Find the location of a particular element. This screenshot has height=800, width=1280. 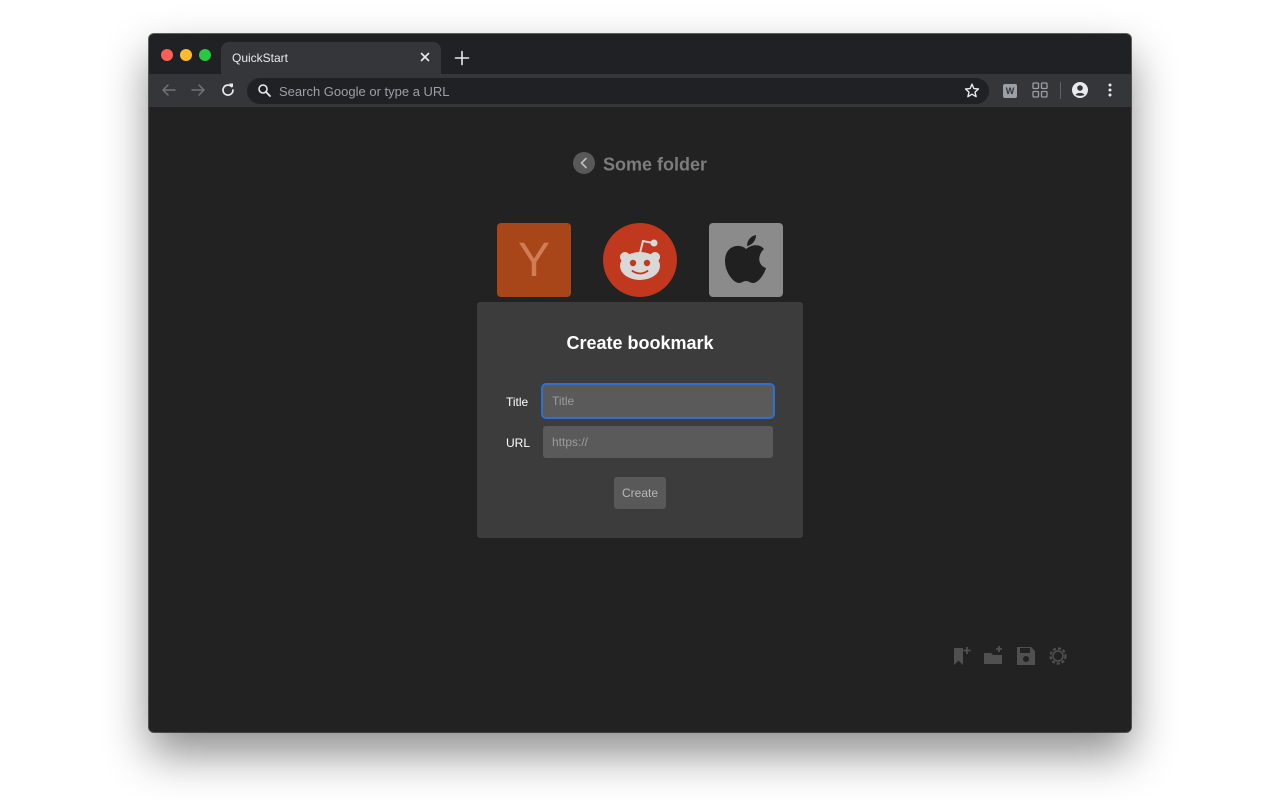

tab-strip: QuickStart is located at coordinates (640, 54).